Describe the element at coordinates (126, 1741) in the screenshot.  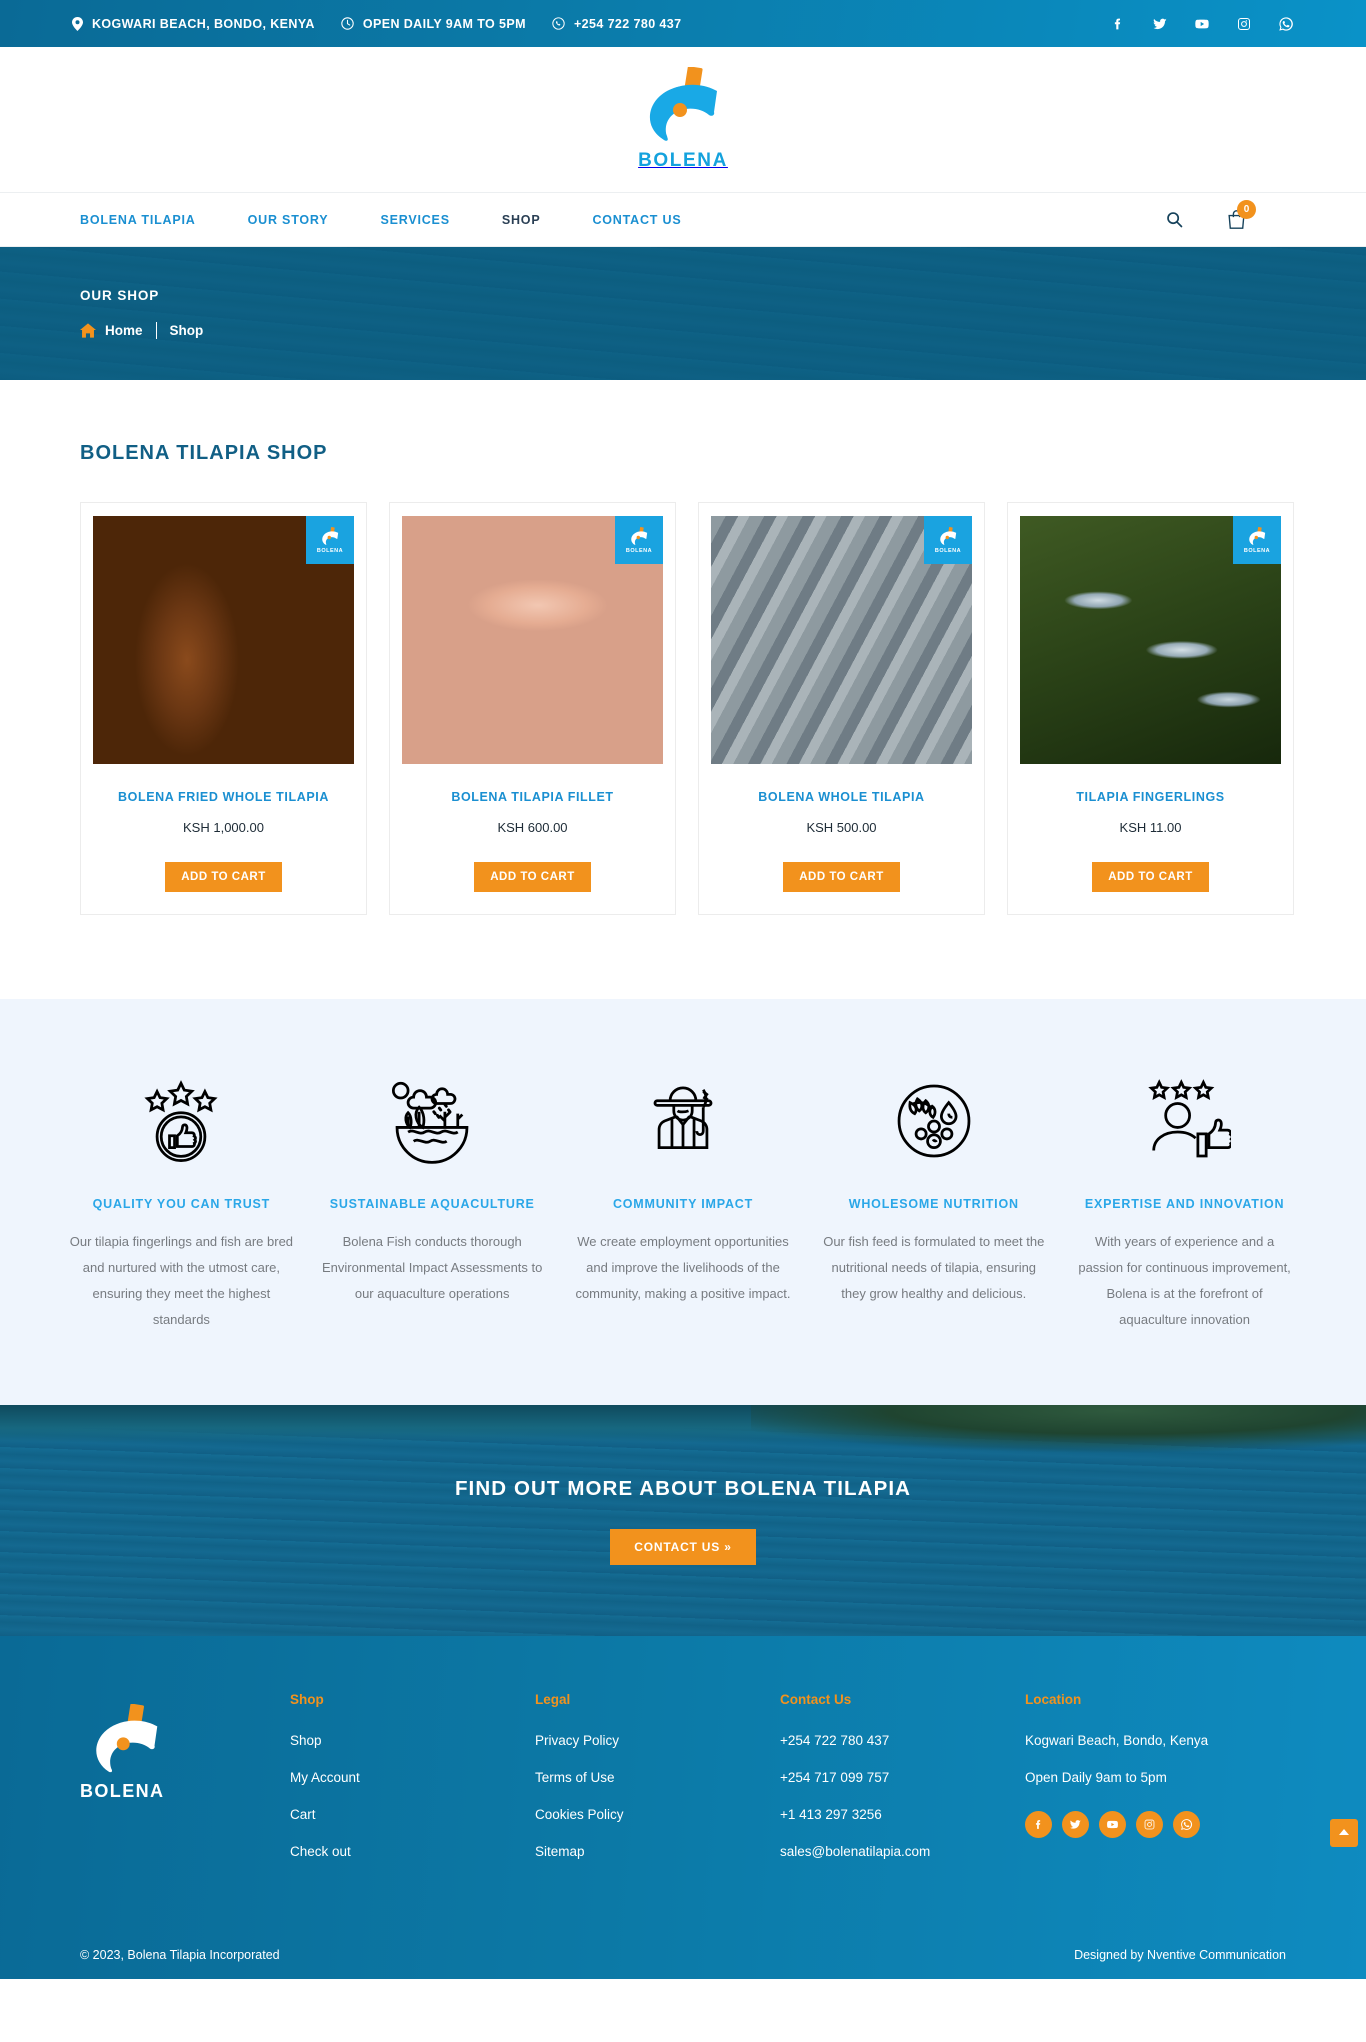
I see `bolena-fish-logo-icon` at that location.